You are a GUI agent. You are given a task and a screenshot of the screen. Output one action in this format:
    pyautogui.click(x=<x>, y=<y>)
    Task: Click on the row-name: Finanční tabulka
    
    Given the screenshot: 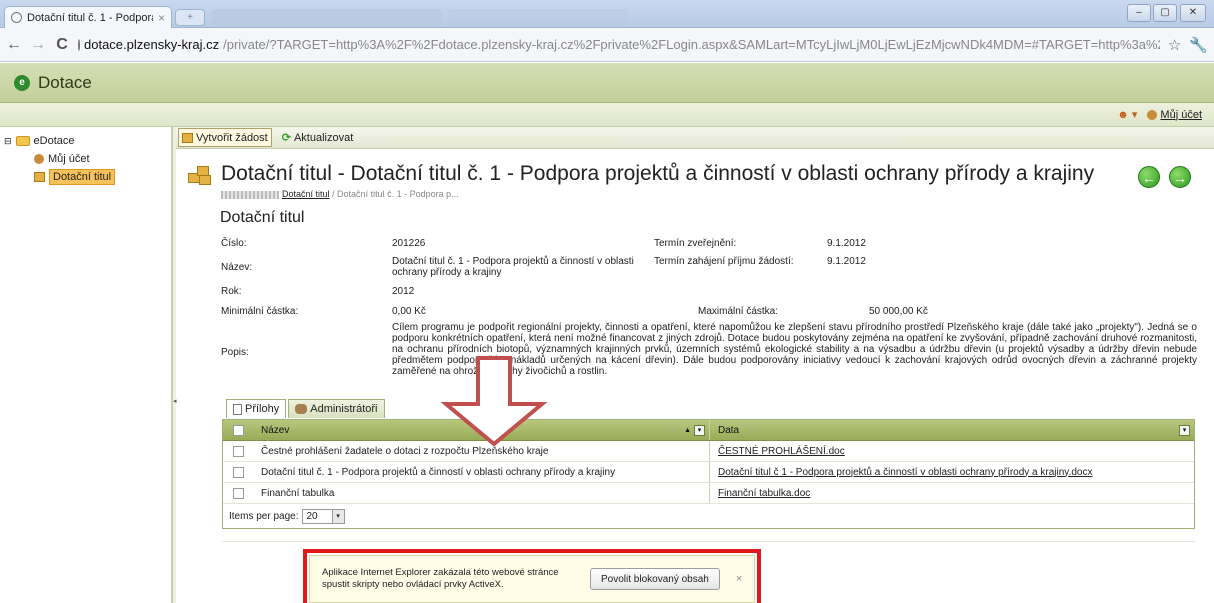 What is the action you would take?
    pyautogui.click(x=481, y=493)
    